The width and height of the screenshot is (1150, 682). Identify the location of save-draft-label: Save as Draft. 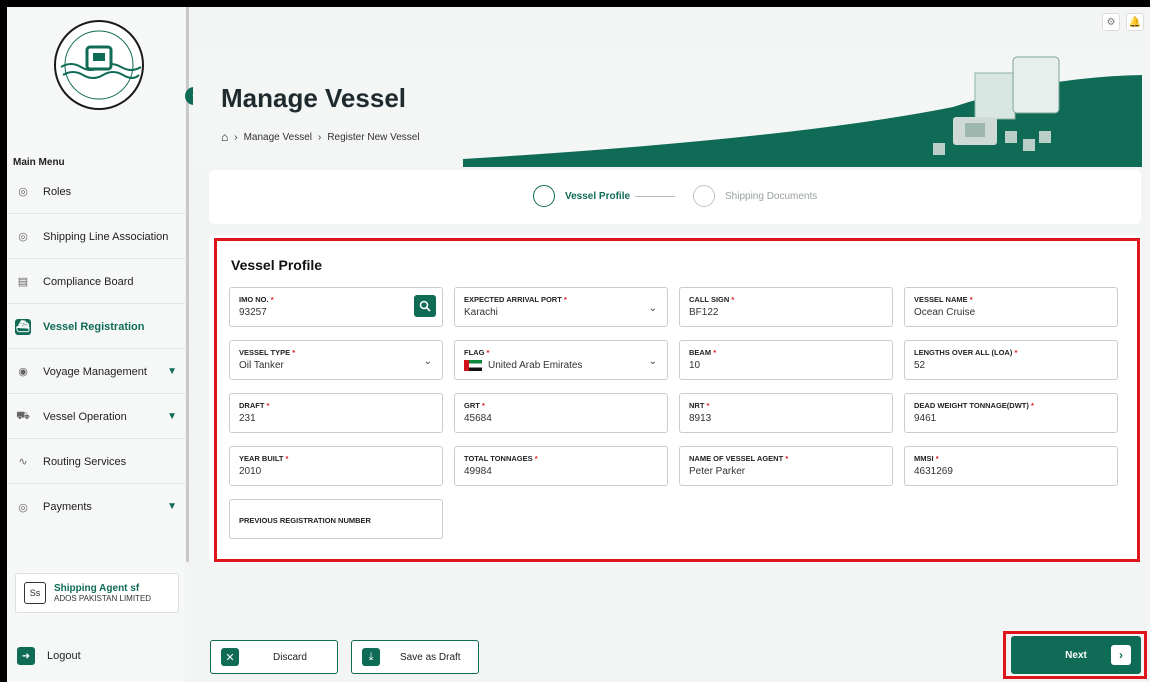
(430, 657).